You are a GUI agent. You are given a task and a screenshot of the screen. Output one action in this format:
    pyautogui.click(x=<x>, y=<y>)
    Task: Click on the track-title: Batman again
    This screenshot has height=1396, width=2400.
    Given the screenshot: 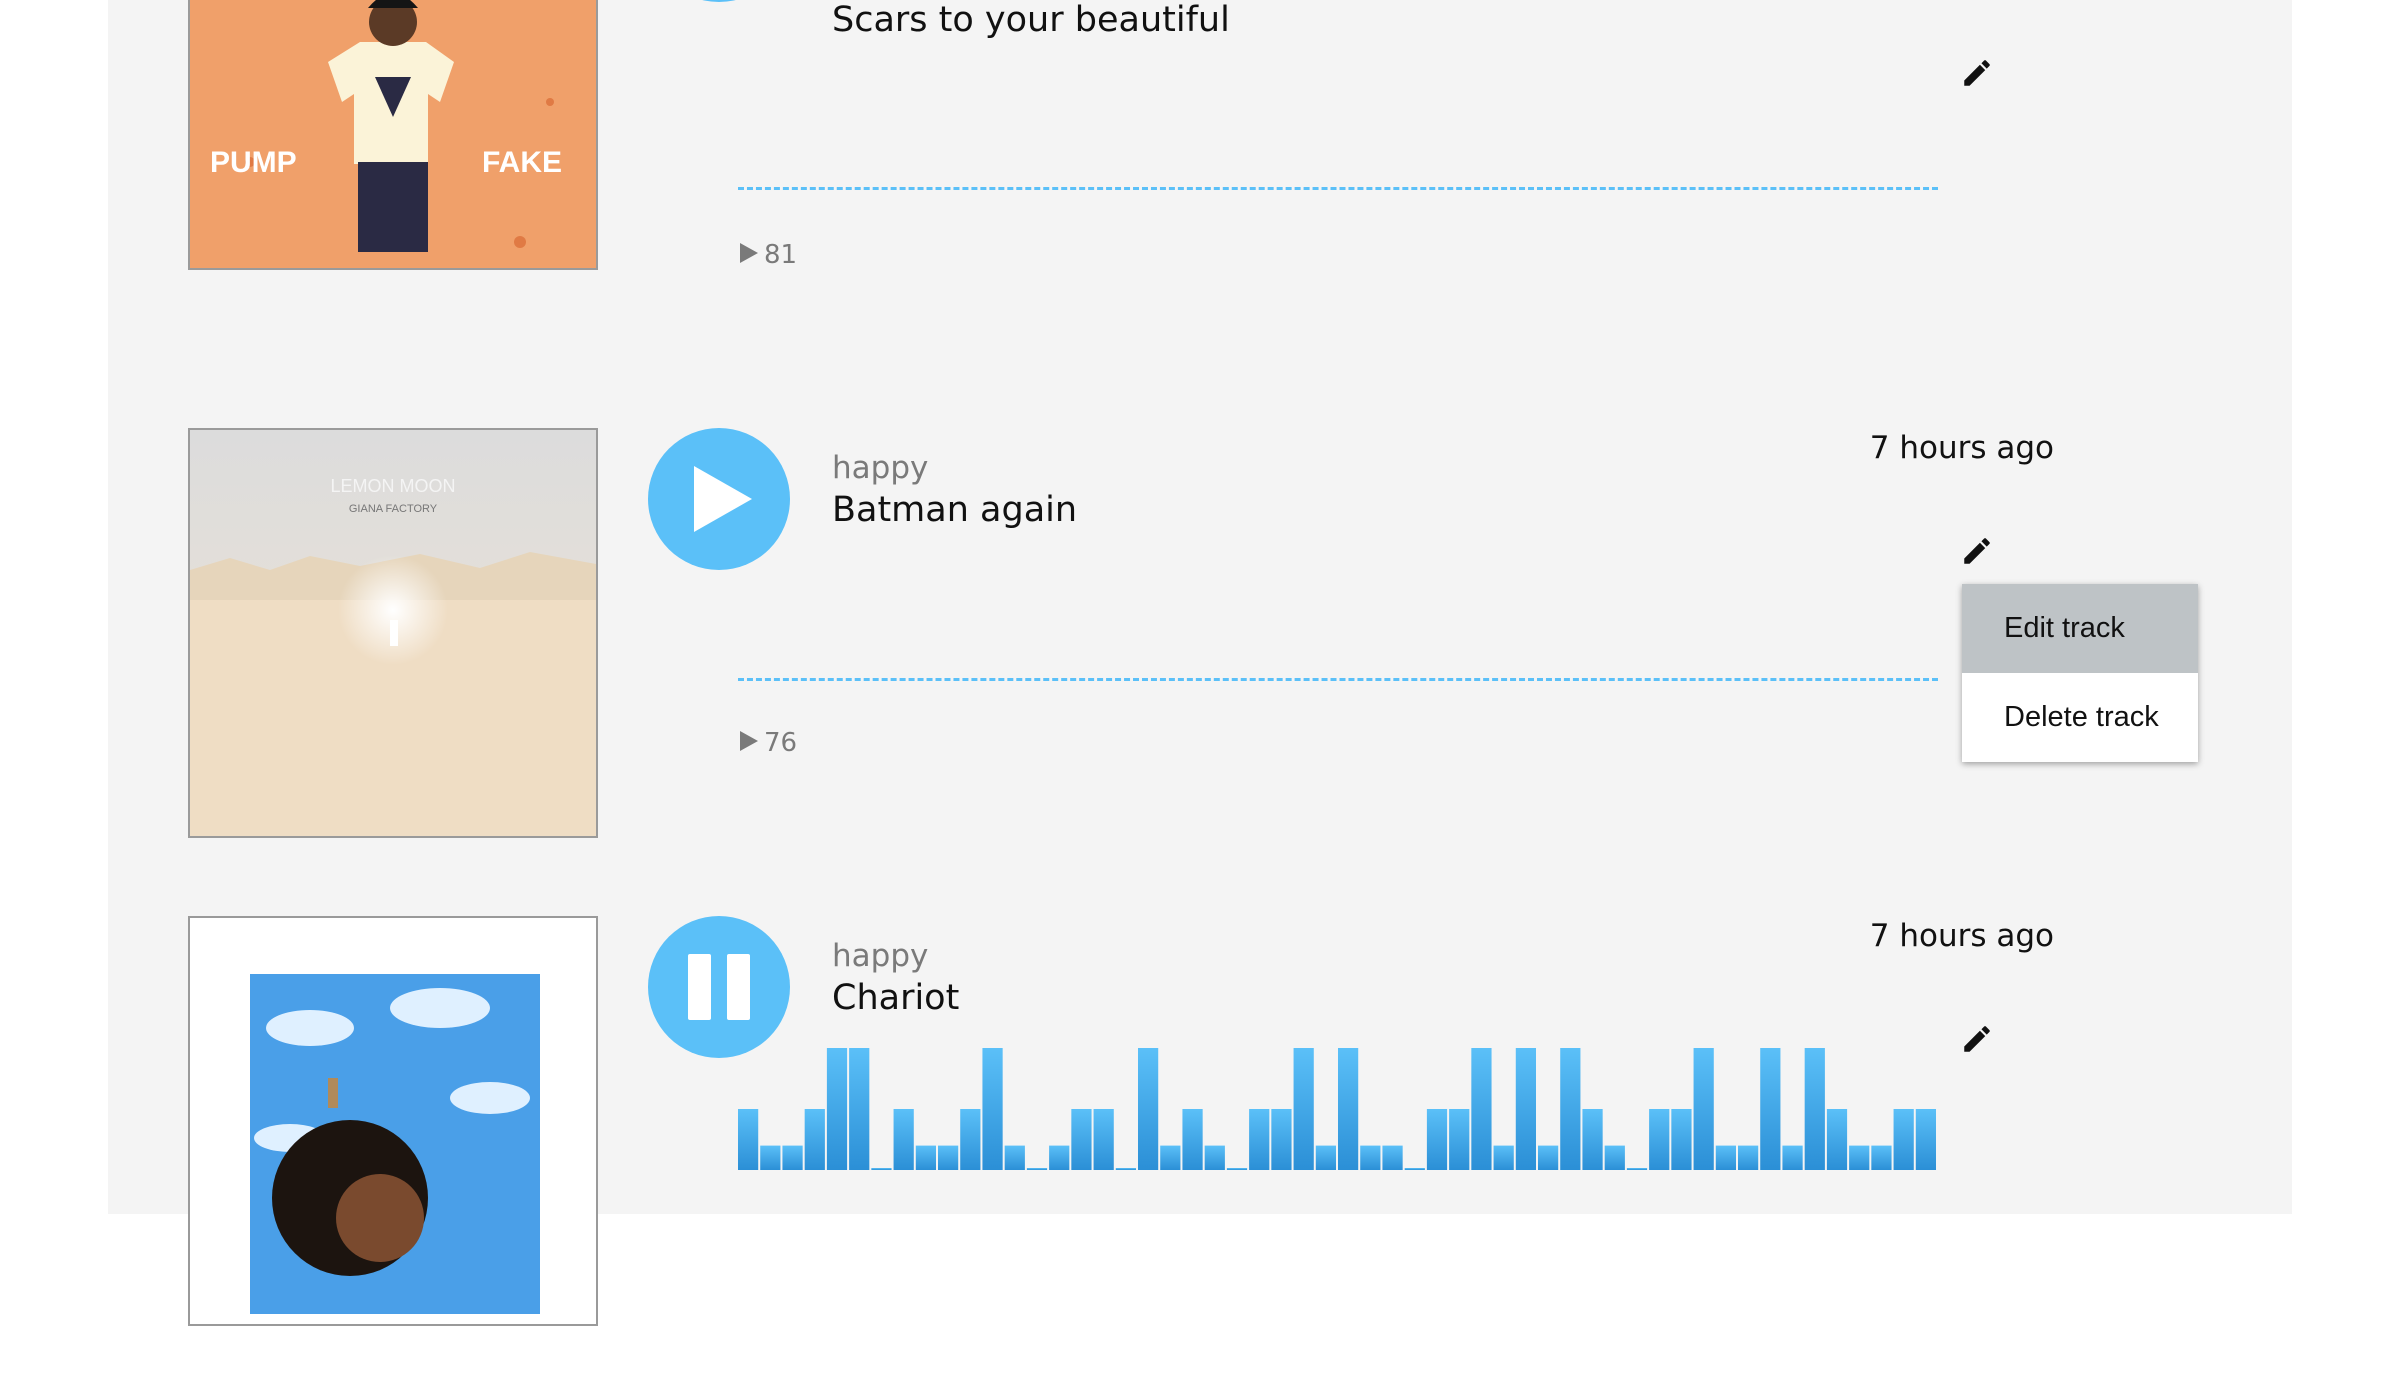 What is the action you would take?
    pyautogui.click(x=954, y=510)
    